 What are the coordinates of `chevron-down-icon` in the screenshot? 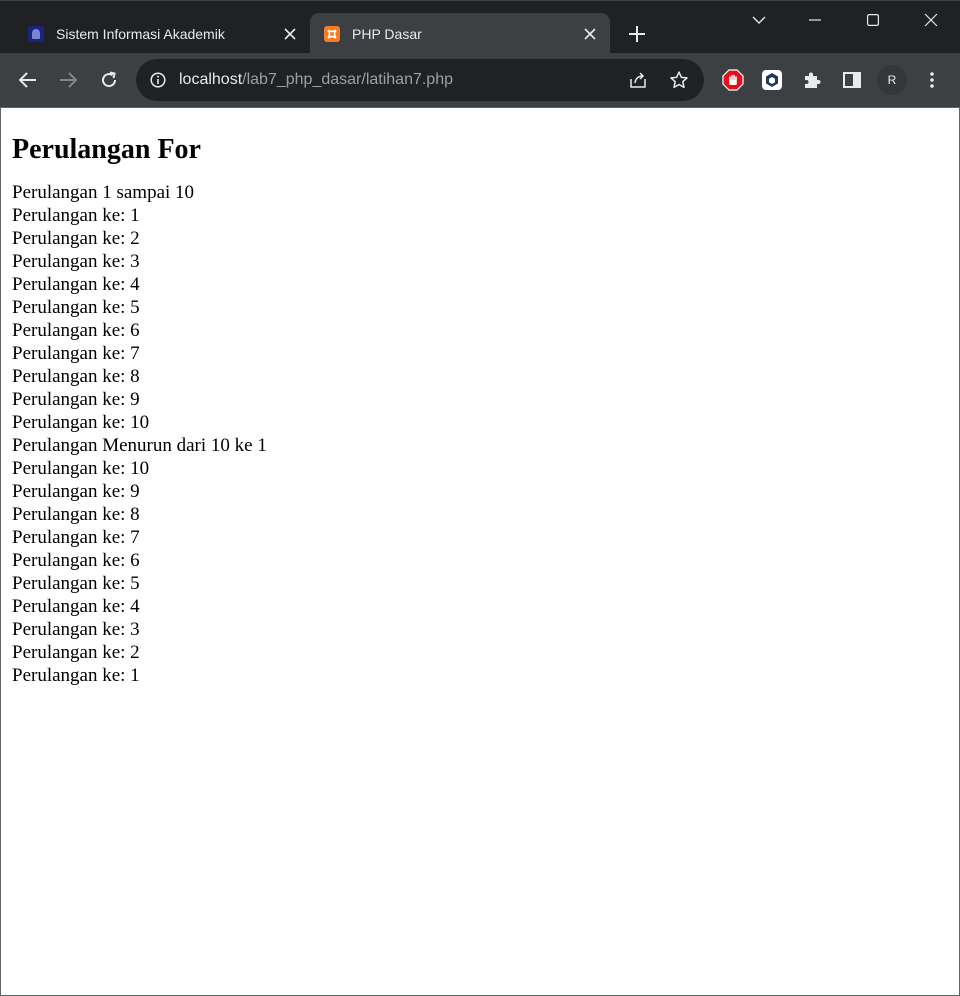 It's located at (759, 20).